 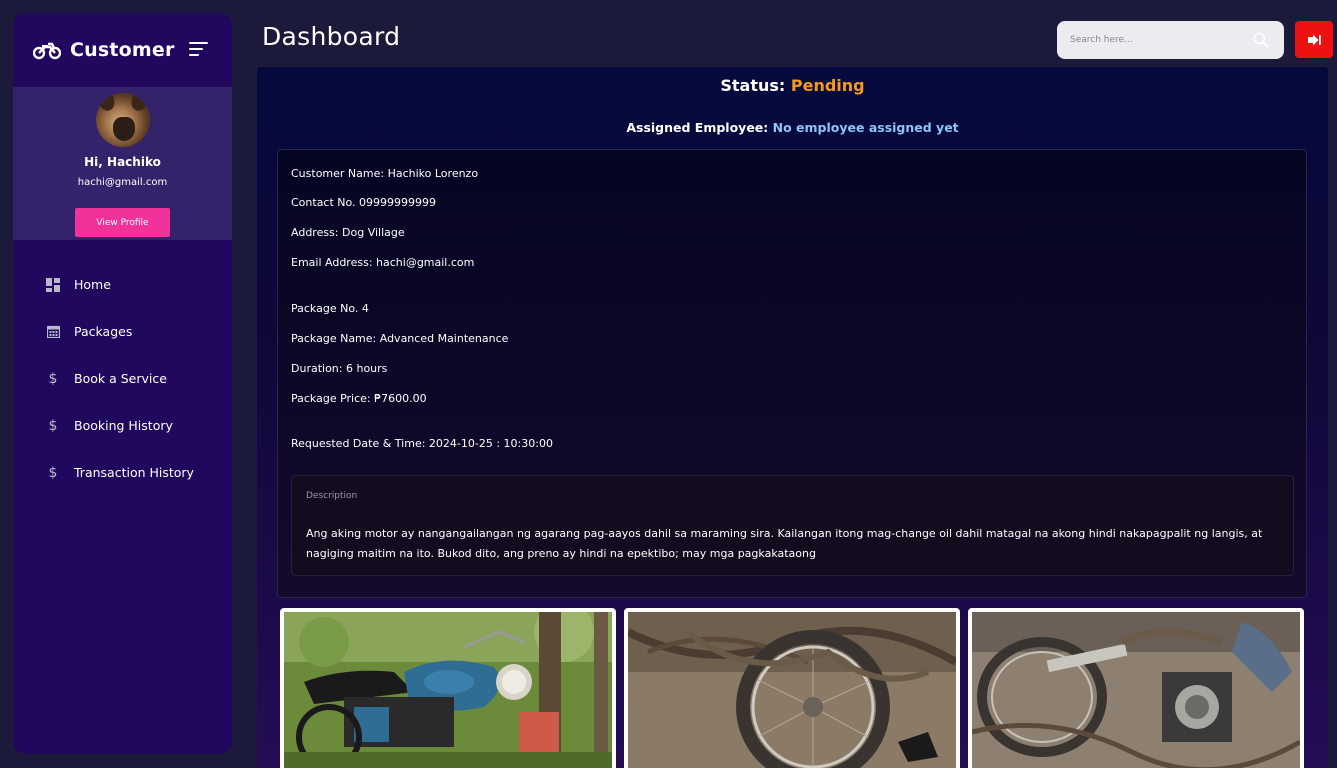 What do you see at coordinates (364, 202) in the screenshot?
I see `contact-number: Contact No. 09999999999` at bounding box center [364, 202].